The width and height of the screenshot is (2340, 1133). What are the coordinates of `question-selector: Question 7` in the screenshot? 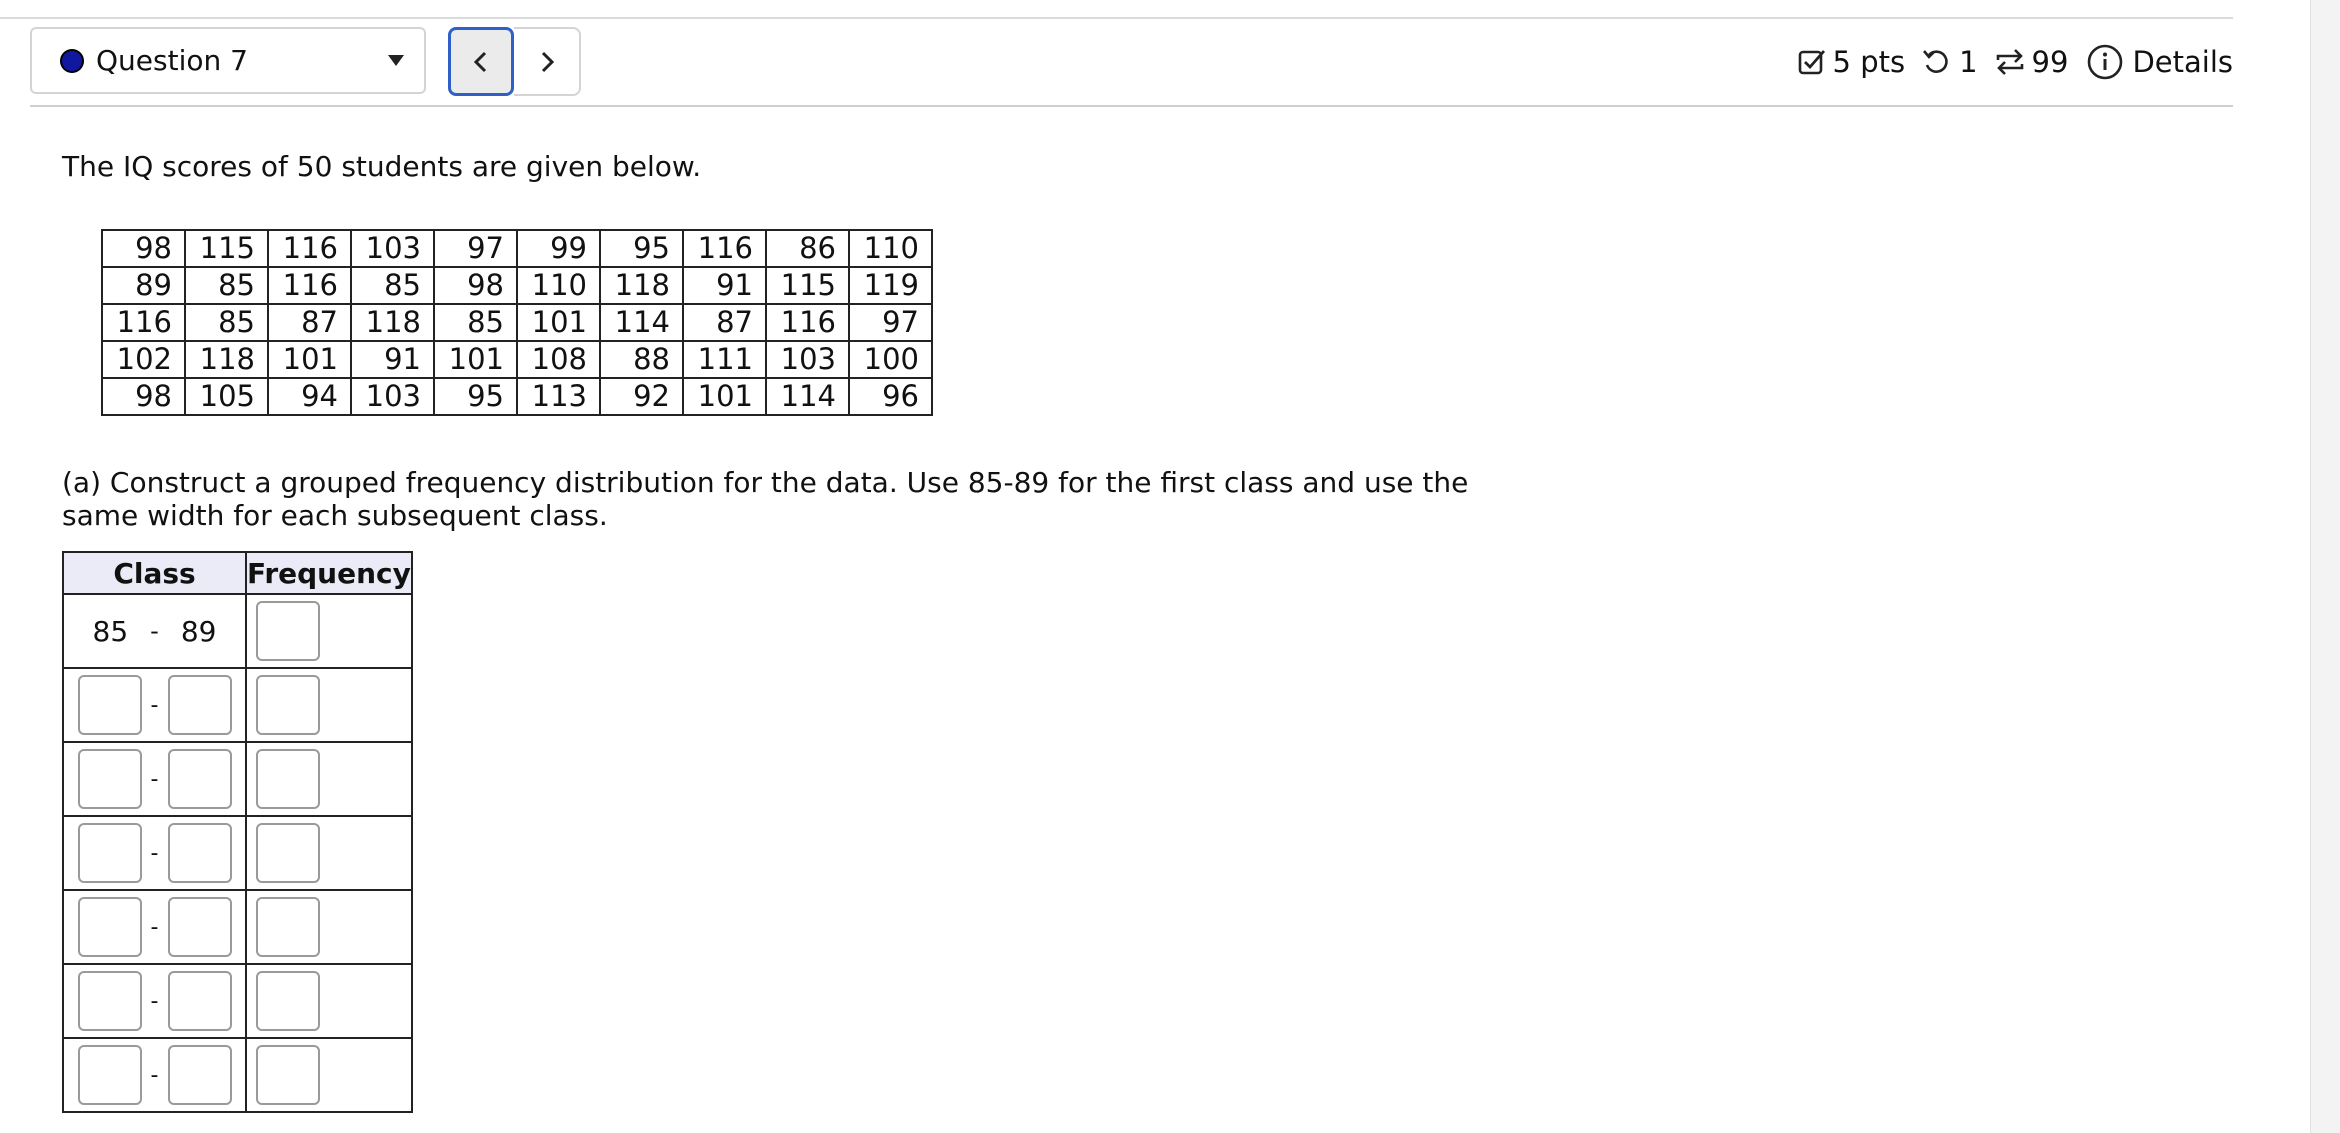 It's located at (228, 60).